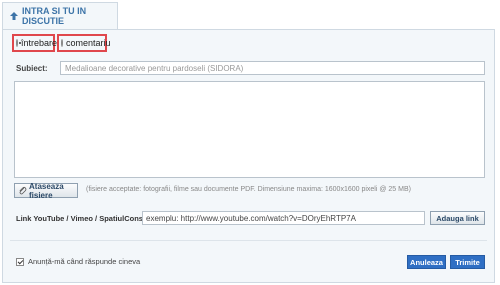 The height and width of the screenshot is (285, 500). Describe the element at coordinates (457, 218) in the screenshot. I see `add-link-button: Adauga link` at that location.